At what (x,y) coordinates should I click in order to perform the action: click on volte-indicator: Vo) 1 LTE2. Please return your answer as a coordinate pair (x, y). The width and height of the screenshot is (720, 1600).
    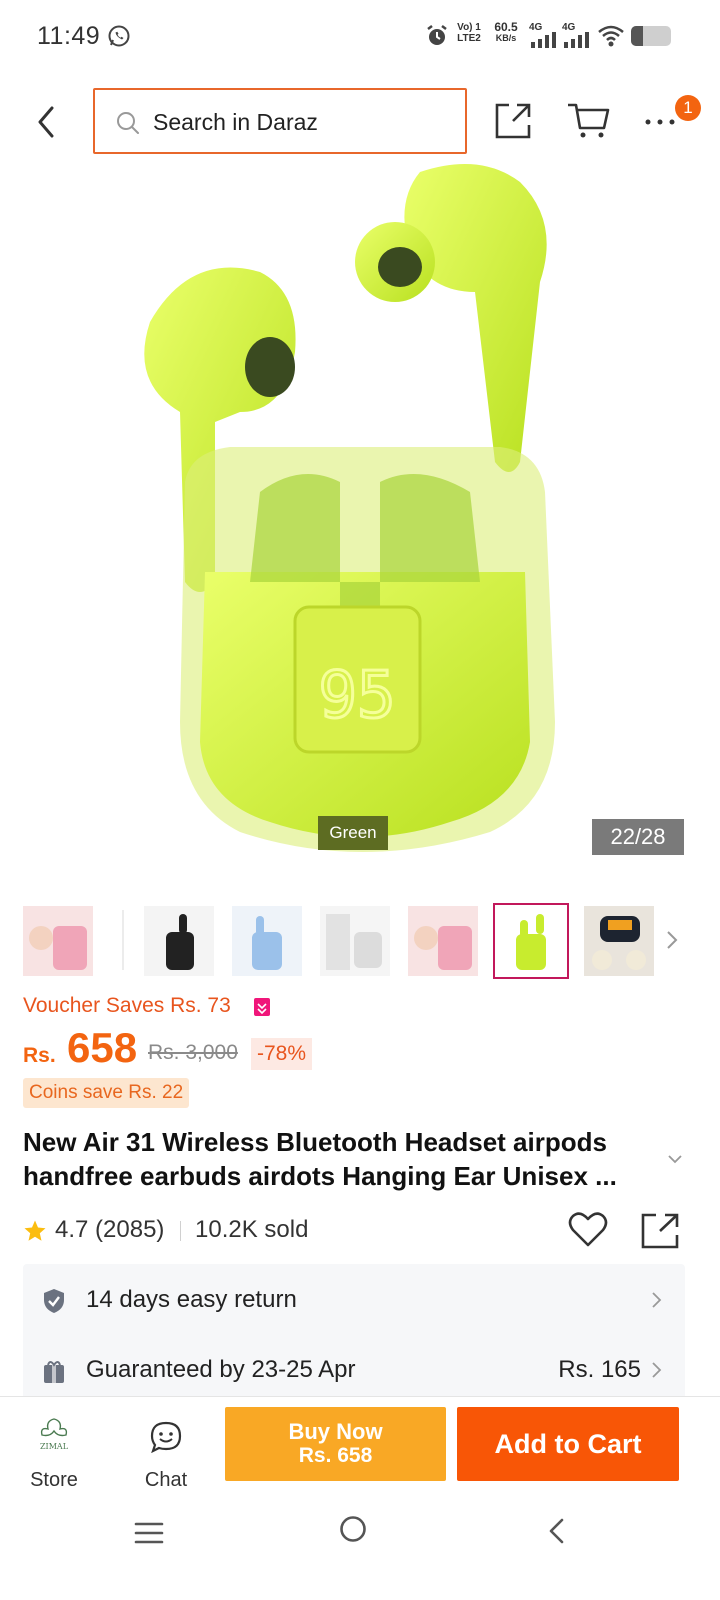
    Looking at the image, I should click on (469, 33).